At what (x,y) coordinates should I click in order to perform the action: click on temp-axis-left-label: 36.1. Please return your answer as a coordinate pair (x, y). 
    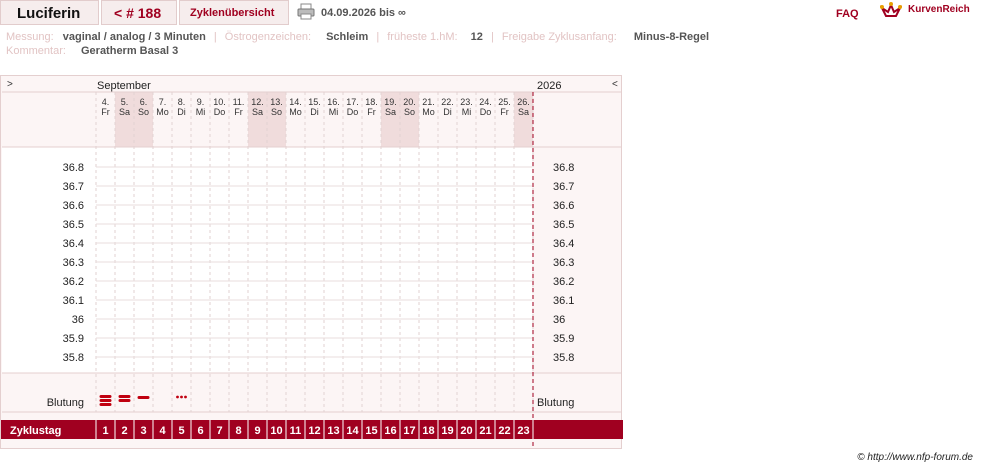
    Looking at the image, I should click on (73, 301).